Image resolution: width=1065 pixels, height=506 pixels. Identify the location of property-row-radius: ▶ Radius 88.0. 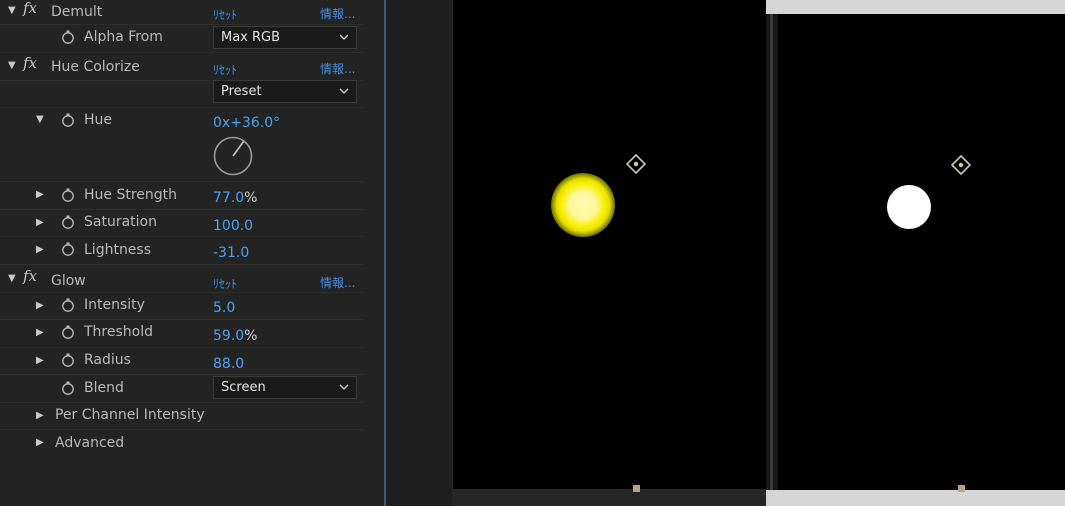
(182, 361).